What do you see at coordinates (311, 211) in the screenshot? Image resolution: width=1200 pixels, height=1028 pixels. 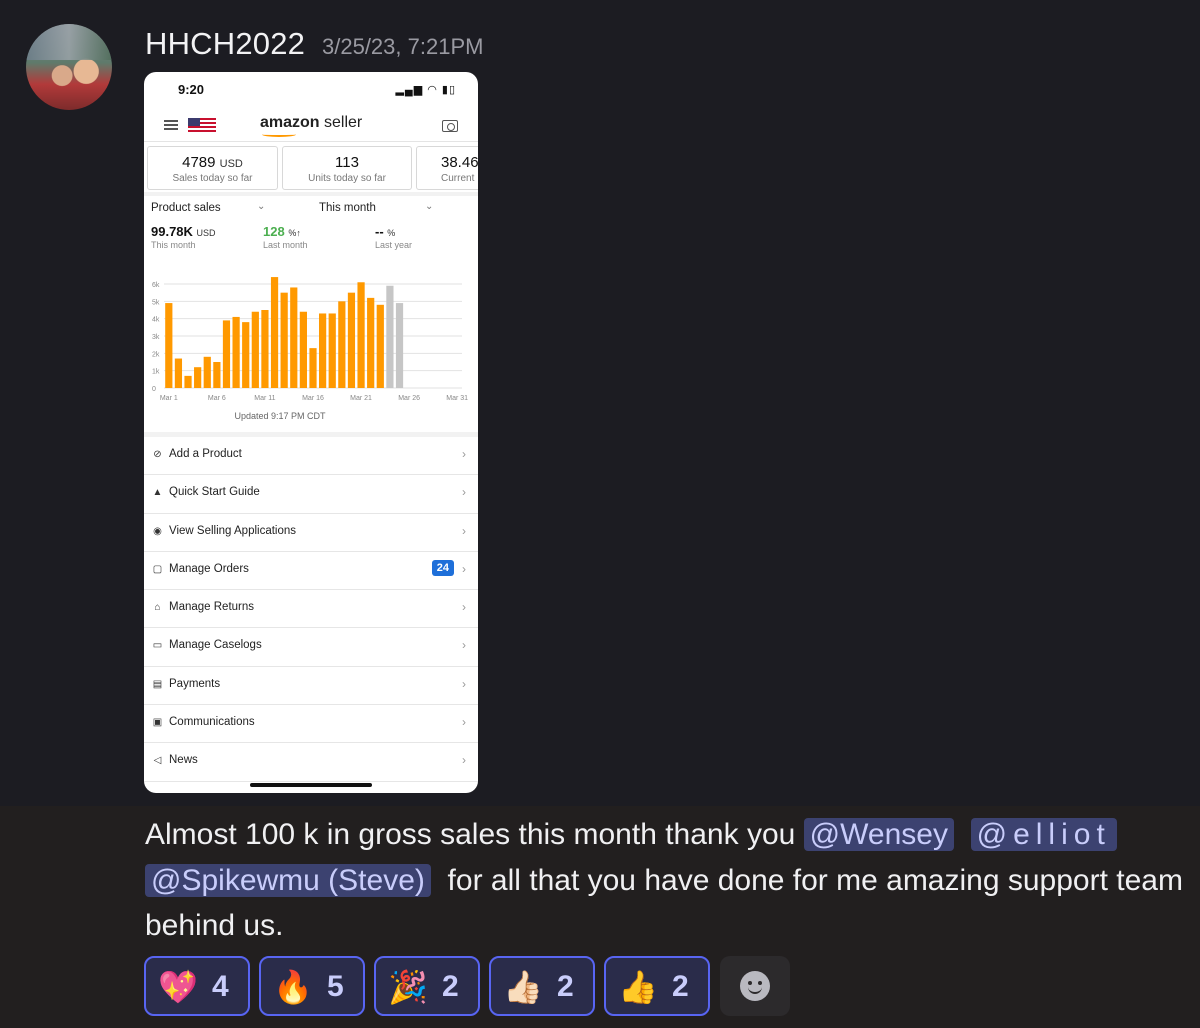 I see `sales-filters: Product sales ⌄ This month ⌄` at bounding box center [311, 211].